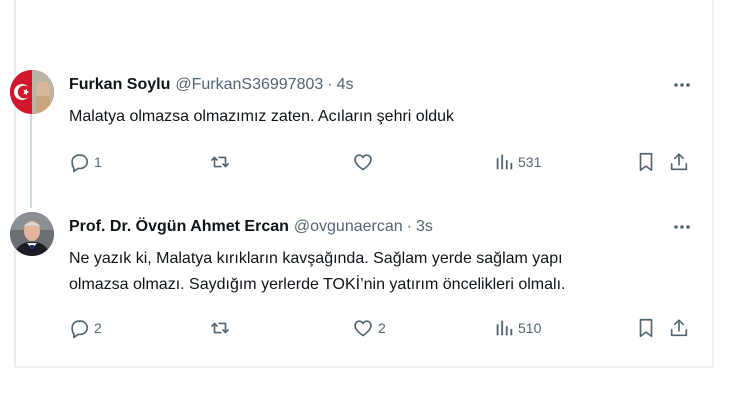 The image size is (730, 420). I want to click on timeline-left-border, so click(15, 184).